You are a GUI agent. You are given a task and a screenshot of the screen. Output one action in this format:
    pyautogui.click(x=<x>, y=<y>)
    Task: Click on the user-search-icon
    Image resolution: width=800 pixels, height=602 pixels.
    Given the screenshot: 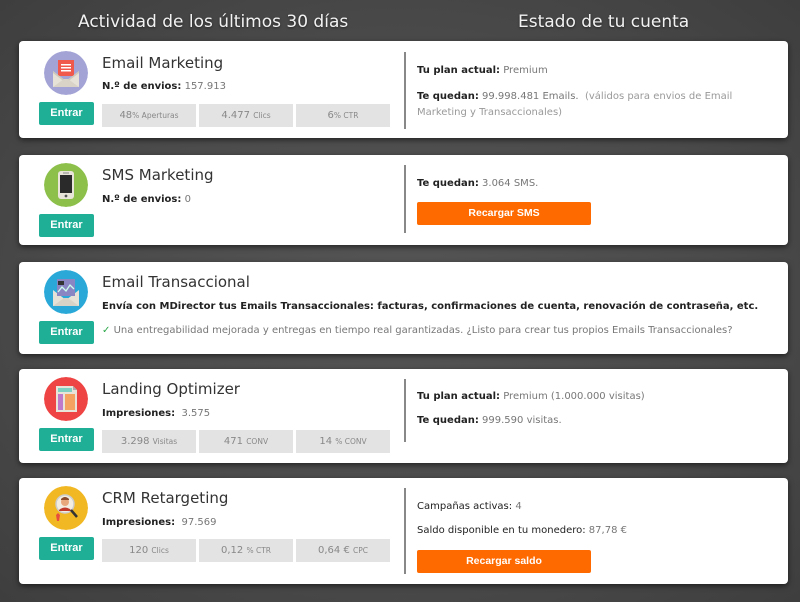 What is the action you would take?
    pyautogui.click(x=66, y=508)
    